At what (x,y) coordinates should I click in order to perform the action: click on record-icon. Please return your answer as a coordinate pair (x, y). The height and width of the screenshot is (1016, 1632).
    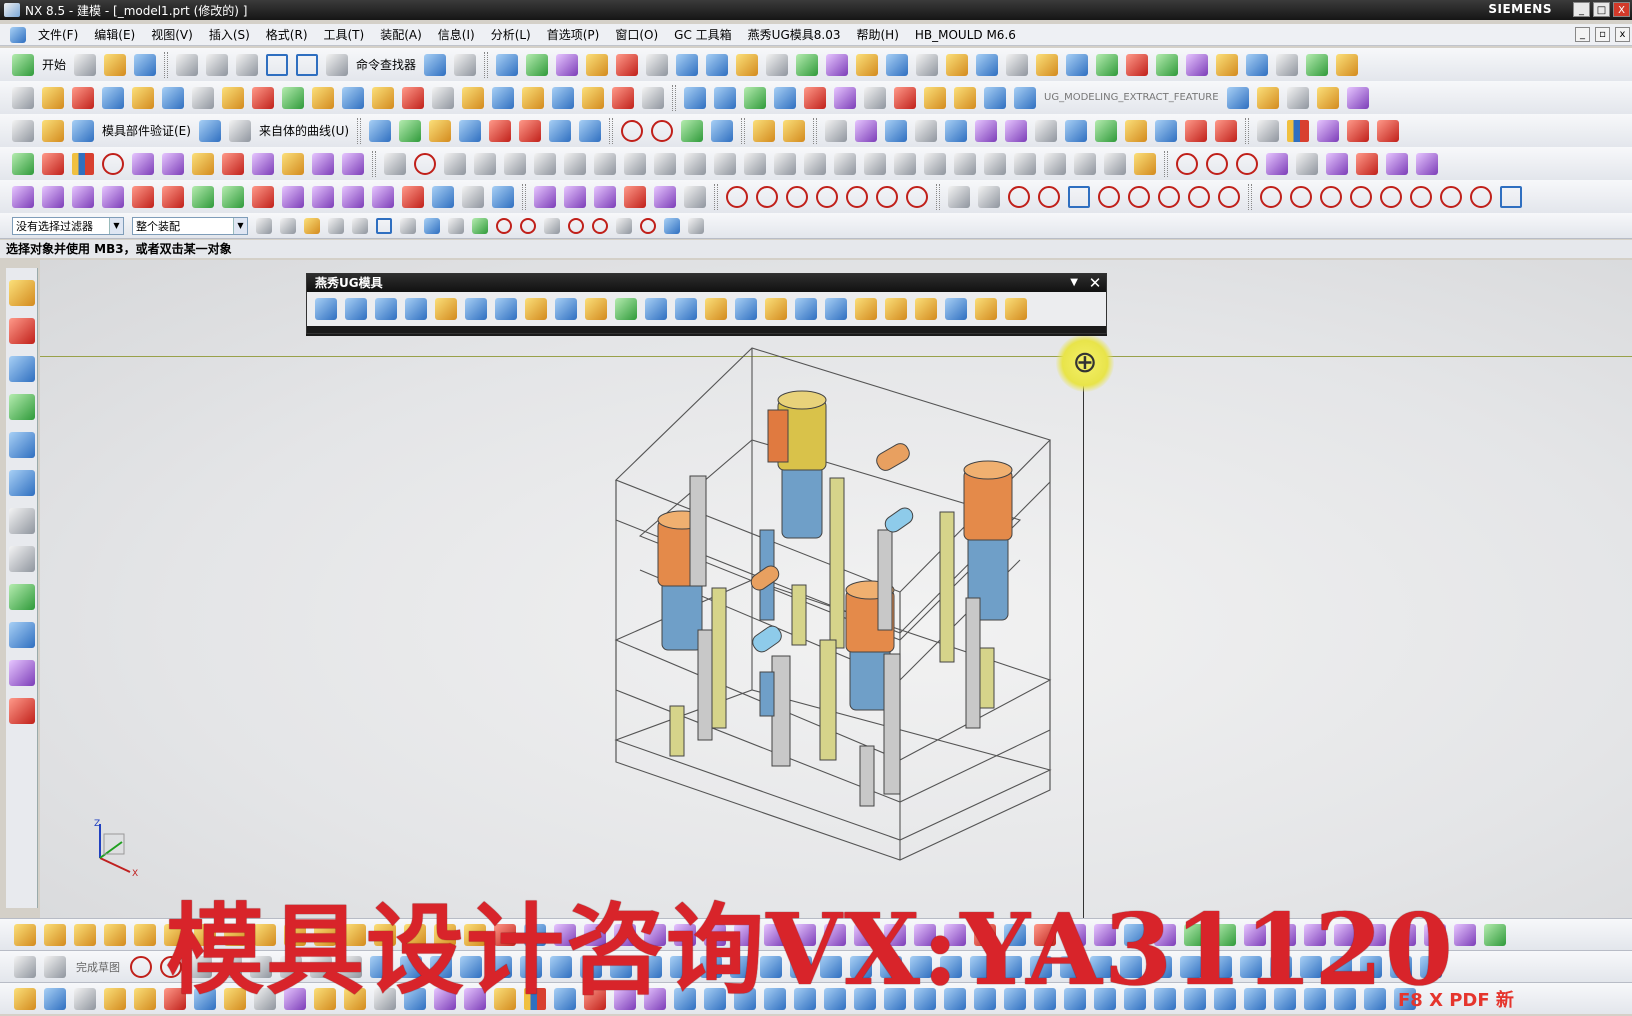
    Looking at the image, I should click on (1196, 130).